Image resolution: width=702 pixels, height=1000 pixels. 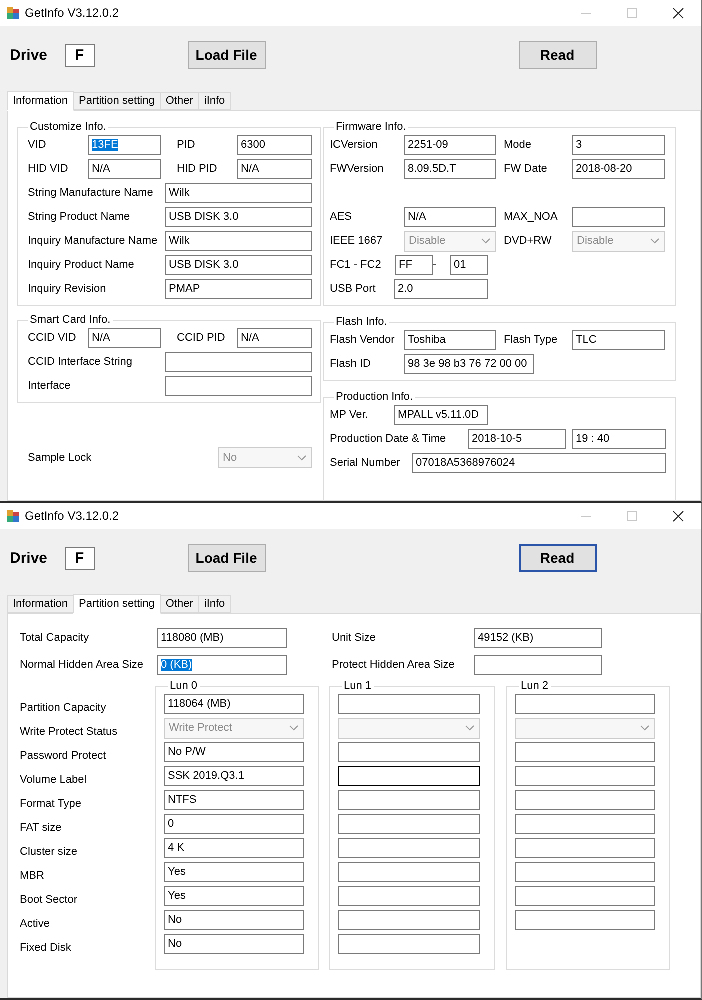 What do you see at coordinates (435, 265) in the screenshot?
I see `dash-text: -` at bounding box center [435, 265].